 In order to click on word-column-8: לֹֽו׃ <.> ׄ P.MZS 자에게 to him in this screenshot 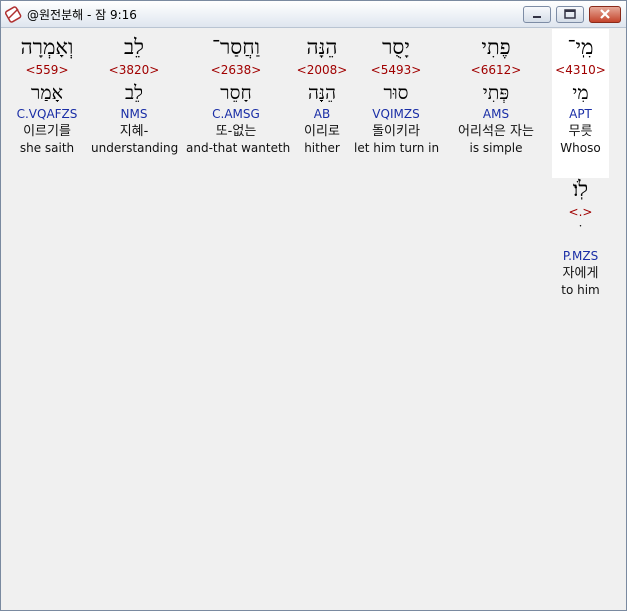, I will do `click(580, 236)`.